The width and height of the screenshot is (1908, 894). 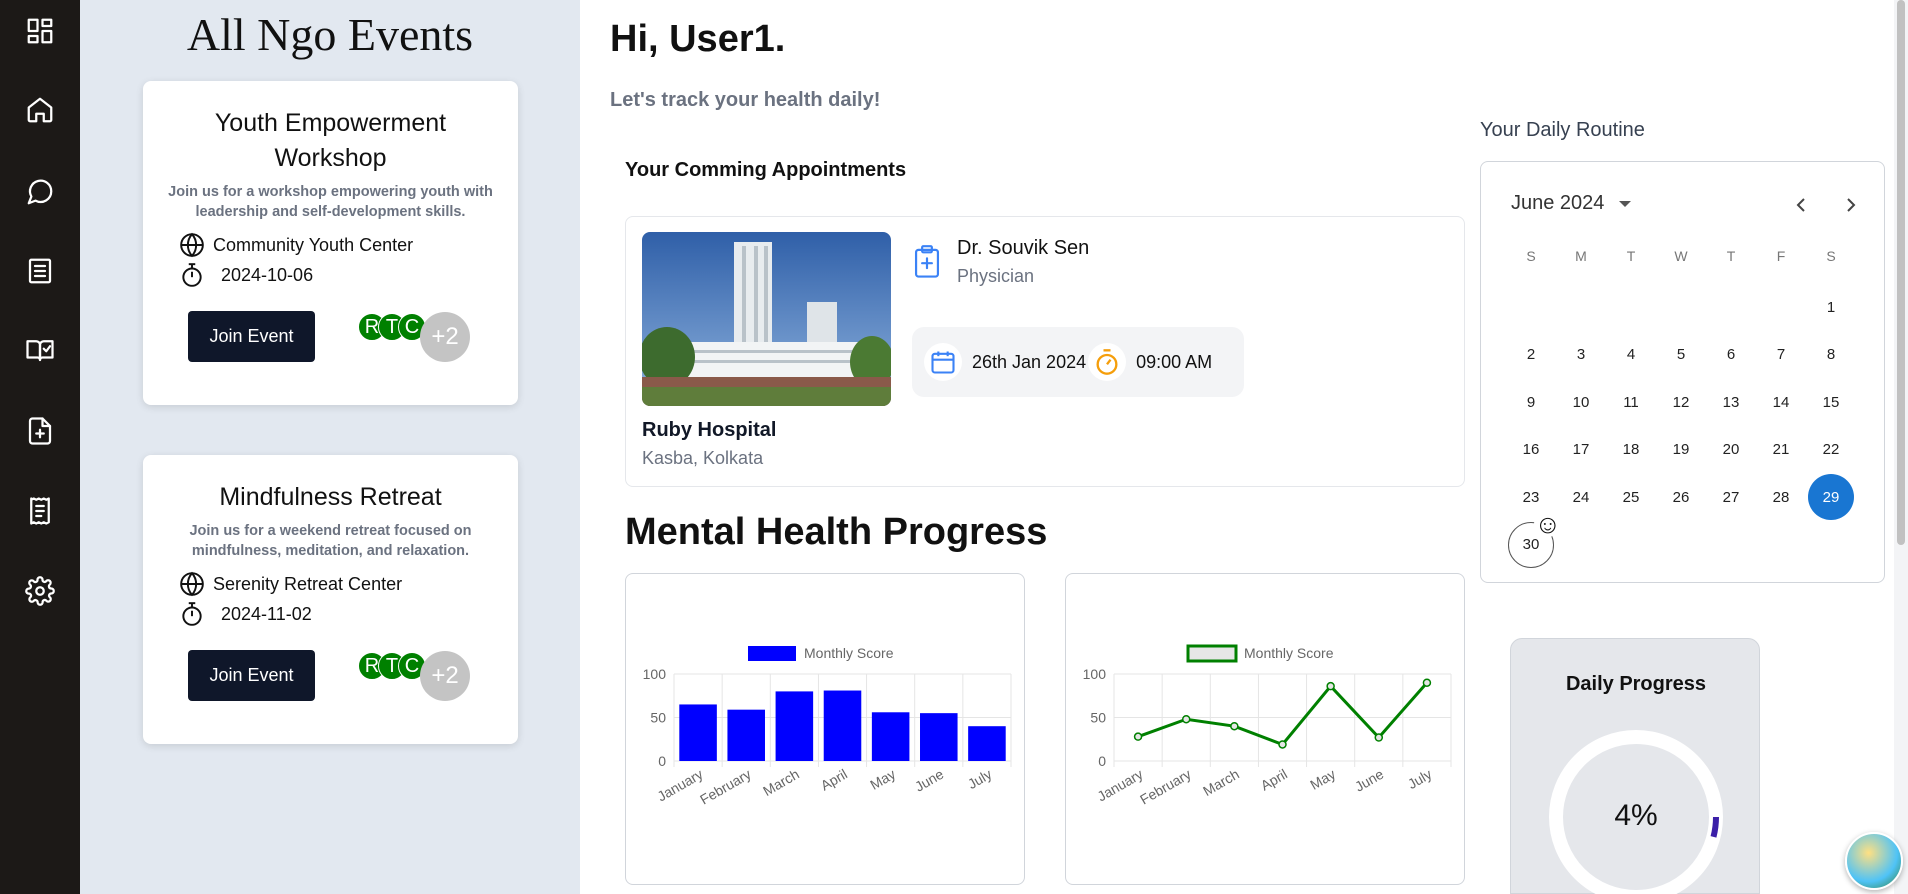 I want to click on calendar-day: 26, so click(x=1681, y=497).